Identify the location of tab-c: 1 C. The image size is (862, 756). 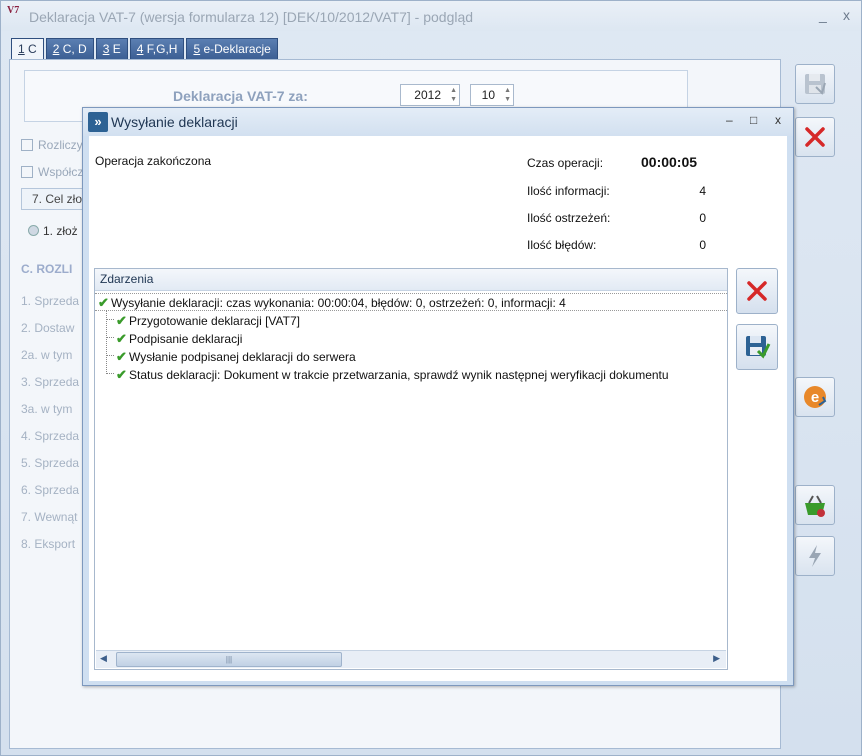
(27, 49).